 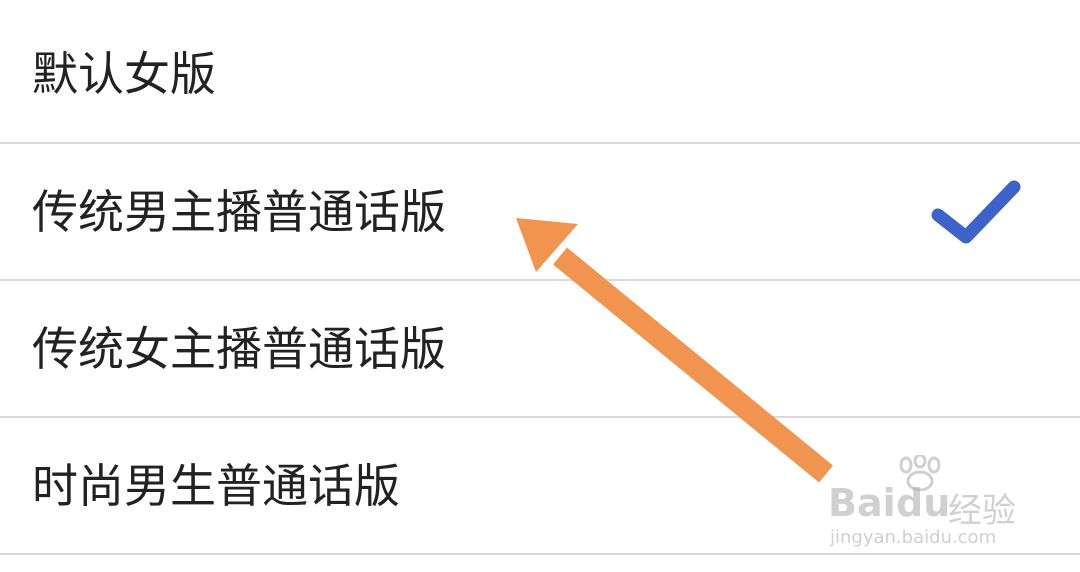 I want to click on option-label: 传统男主播普通话版, so click(x=239, y=211).